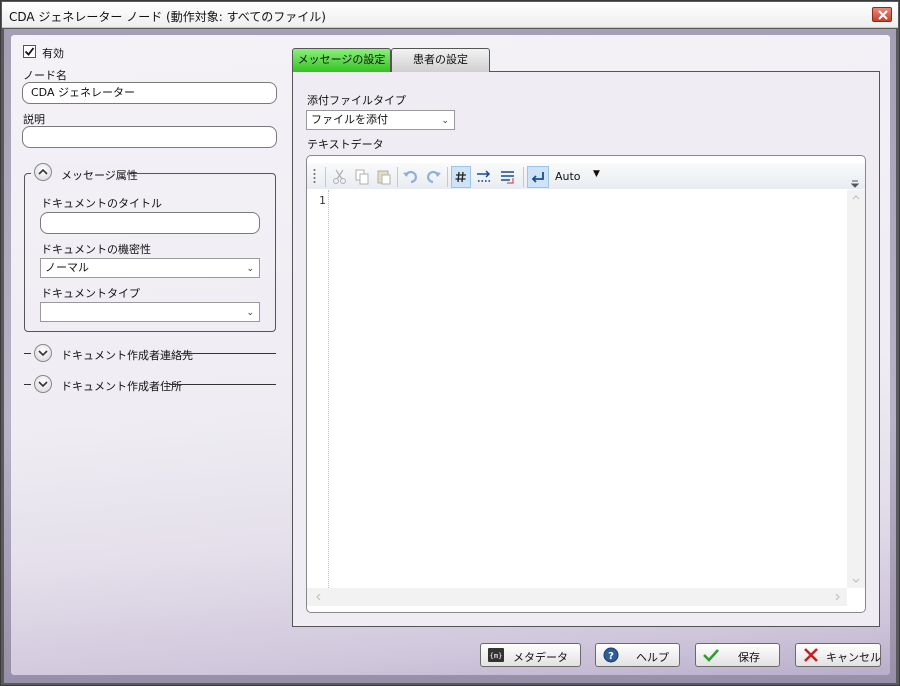 The width and height of the screenshot is (900, 686). What do you see at coordinates (345, 144) in the screenshot?
I see `text-data-label: テキストデータ` at bounding box center [345, 144].